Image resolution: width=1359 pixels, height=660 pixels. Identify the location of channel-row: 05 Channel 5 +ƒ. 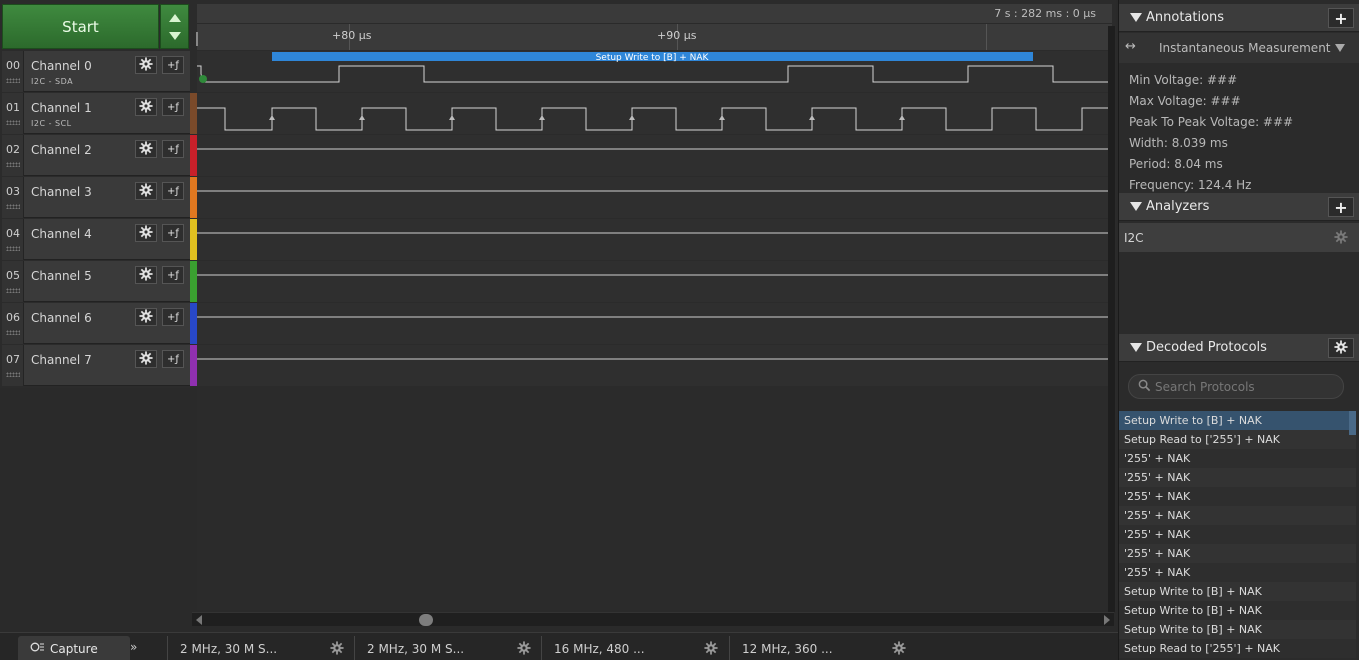
(96, 281).